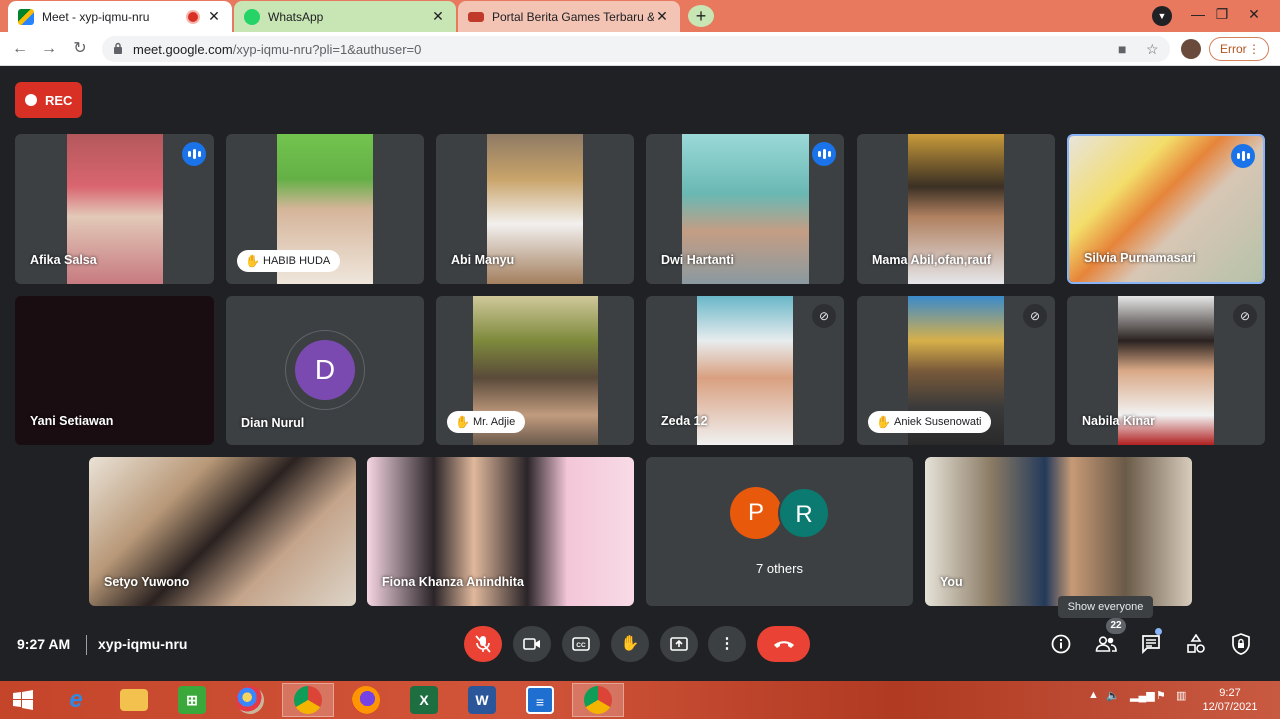 The width and height of the screenshot is (1280, 719). Describe the element at coordinates (1239, 49) in the screenshot. I see `error-button: Error ⋮` at that location.